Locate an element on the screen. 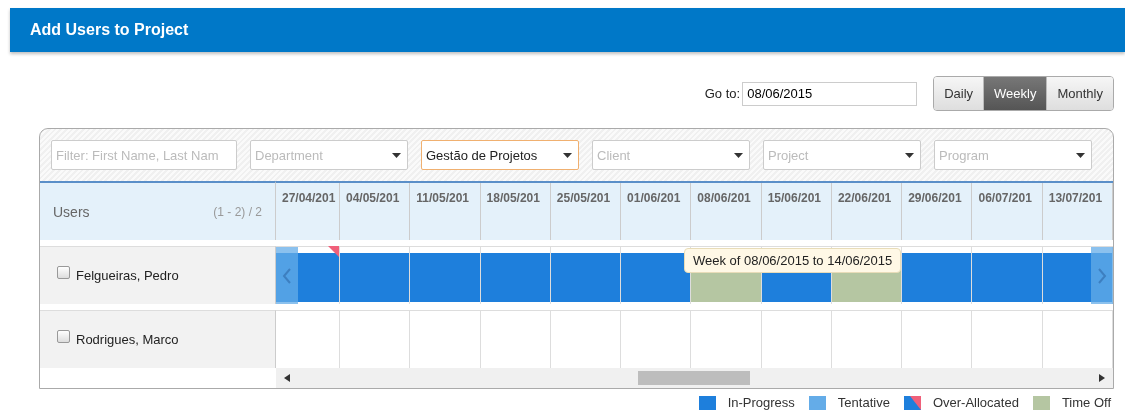 The width and height of the screenshot is (1125, 416). week-header: 04/05/201 is located at coordinates (375, 211).